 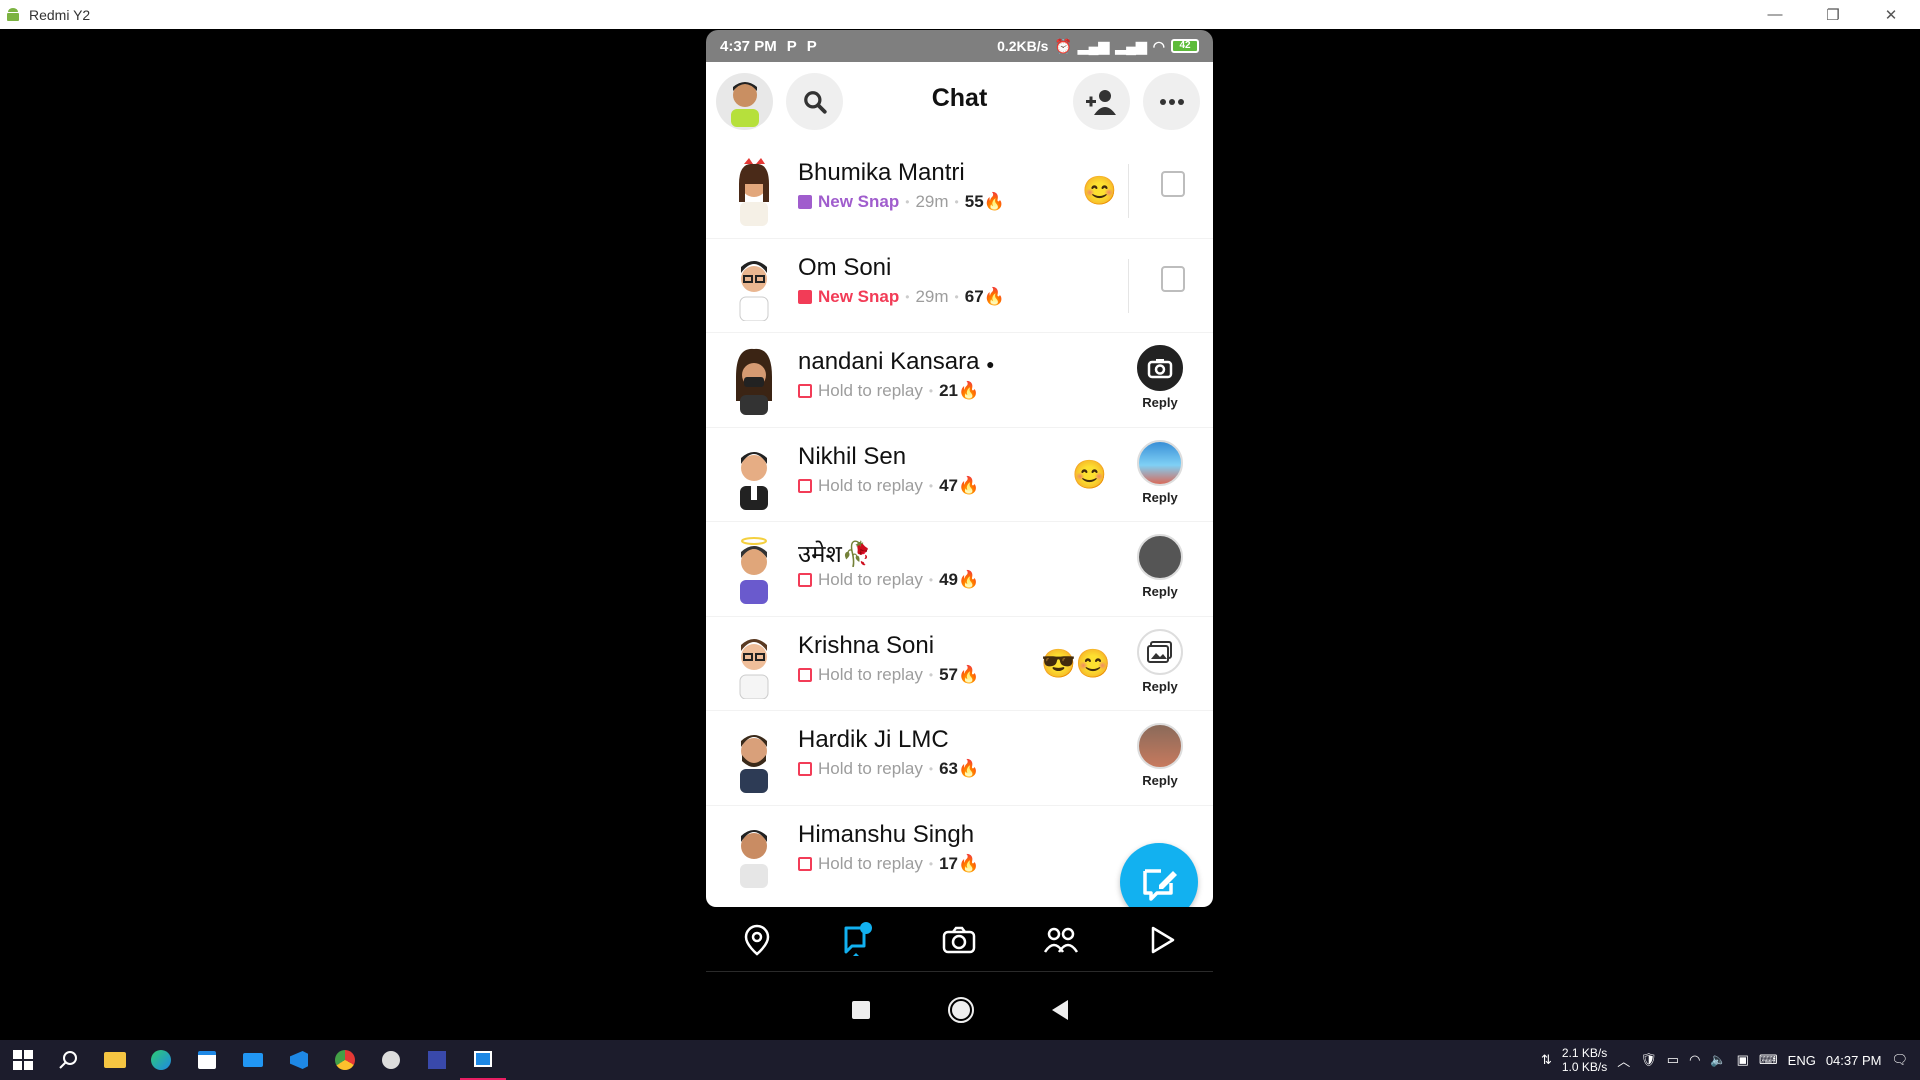 What do you see at coordinates (207, 1060) in the screenshot?
I see `store-button` at bounding box center [207, 1060].